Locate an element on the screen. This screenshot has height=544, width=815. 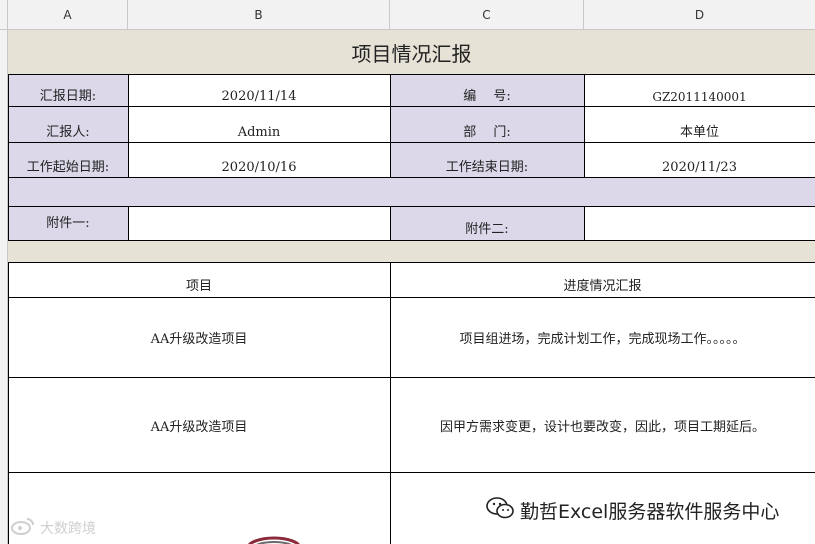
separator-band is located at coordinates (411, 251).